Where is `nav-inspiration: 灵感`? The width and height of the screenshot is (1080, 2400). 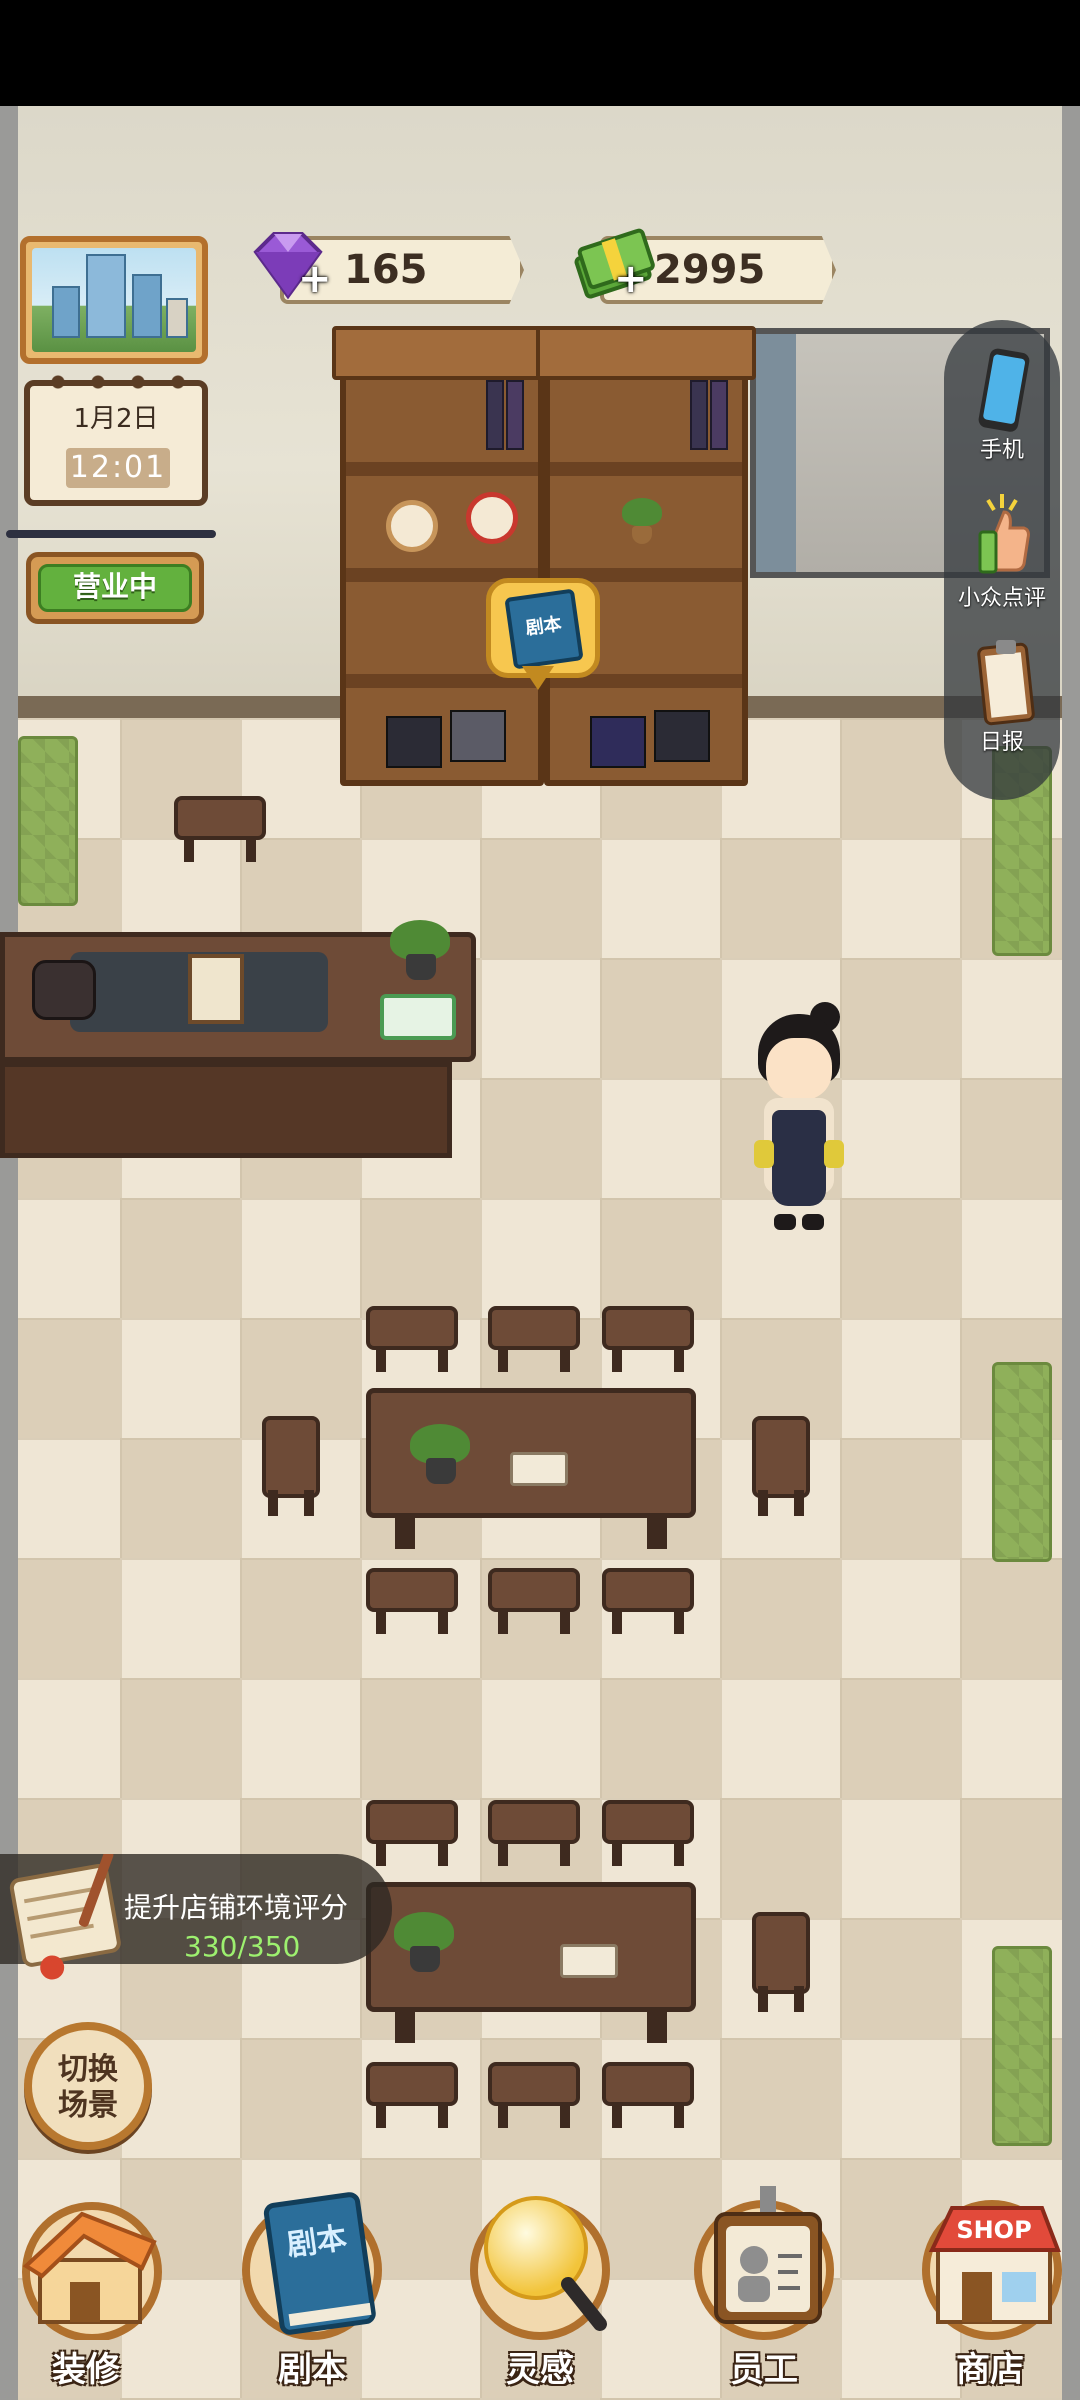
nav-inspiration: 灵感 is located at coordinates (540, 2291).